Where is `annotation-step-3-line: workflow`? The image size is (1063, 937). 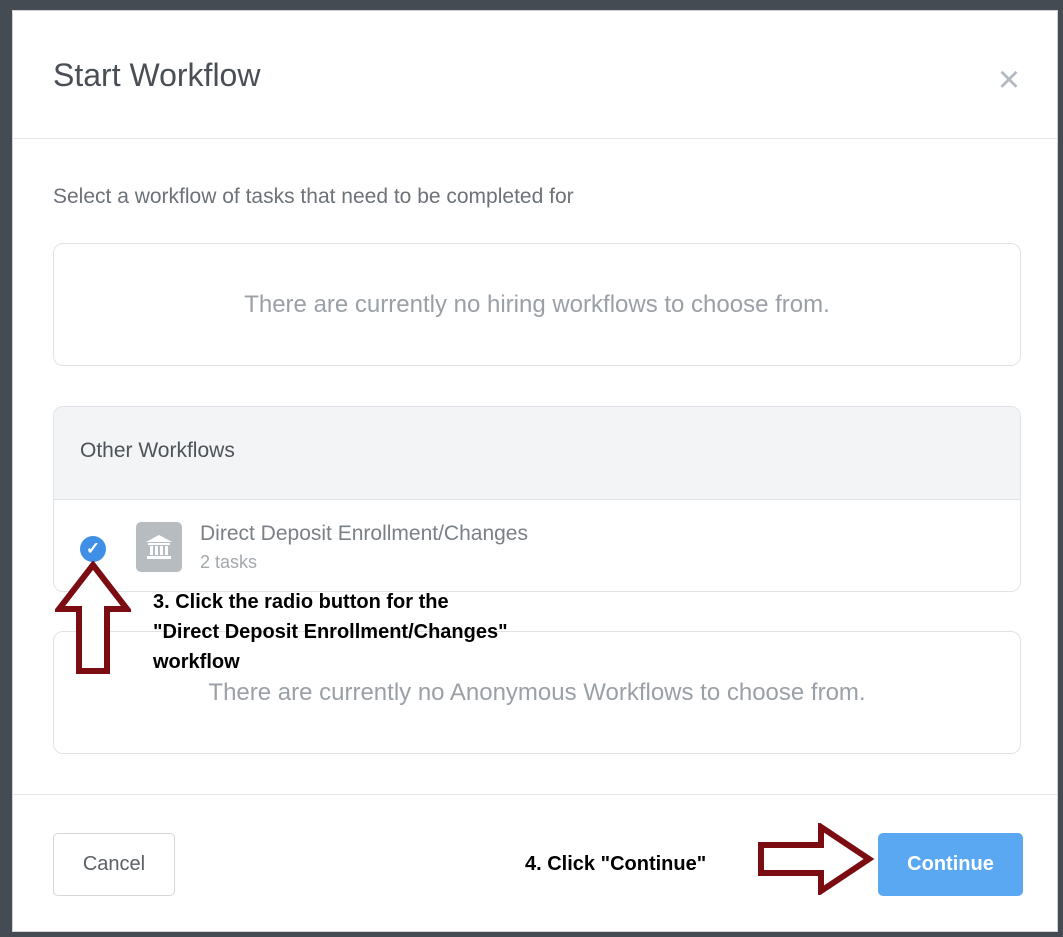
annotation-step-3-line: workflow is located at coordinates (196, 662).